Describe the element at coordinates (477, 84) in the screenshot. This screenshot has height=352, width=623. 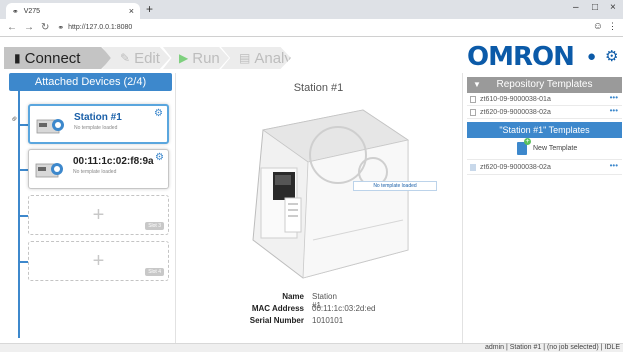
I see `caret-down-icon: ▼` at that location.